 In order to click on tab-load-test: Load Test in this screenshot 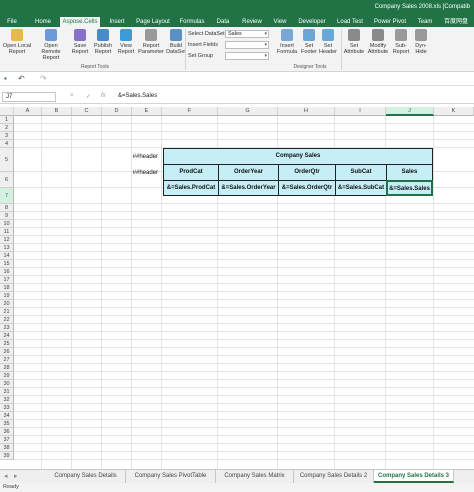, I will do `click(350, 22)`.